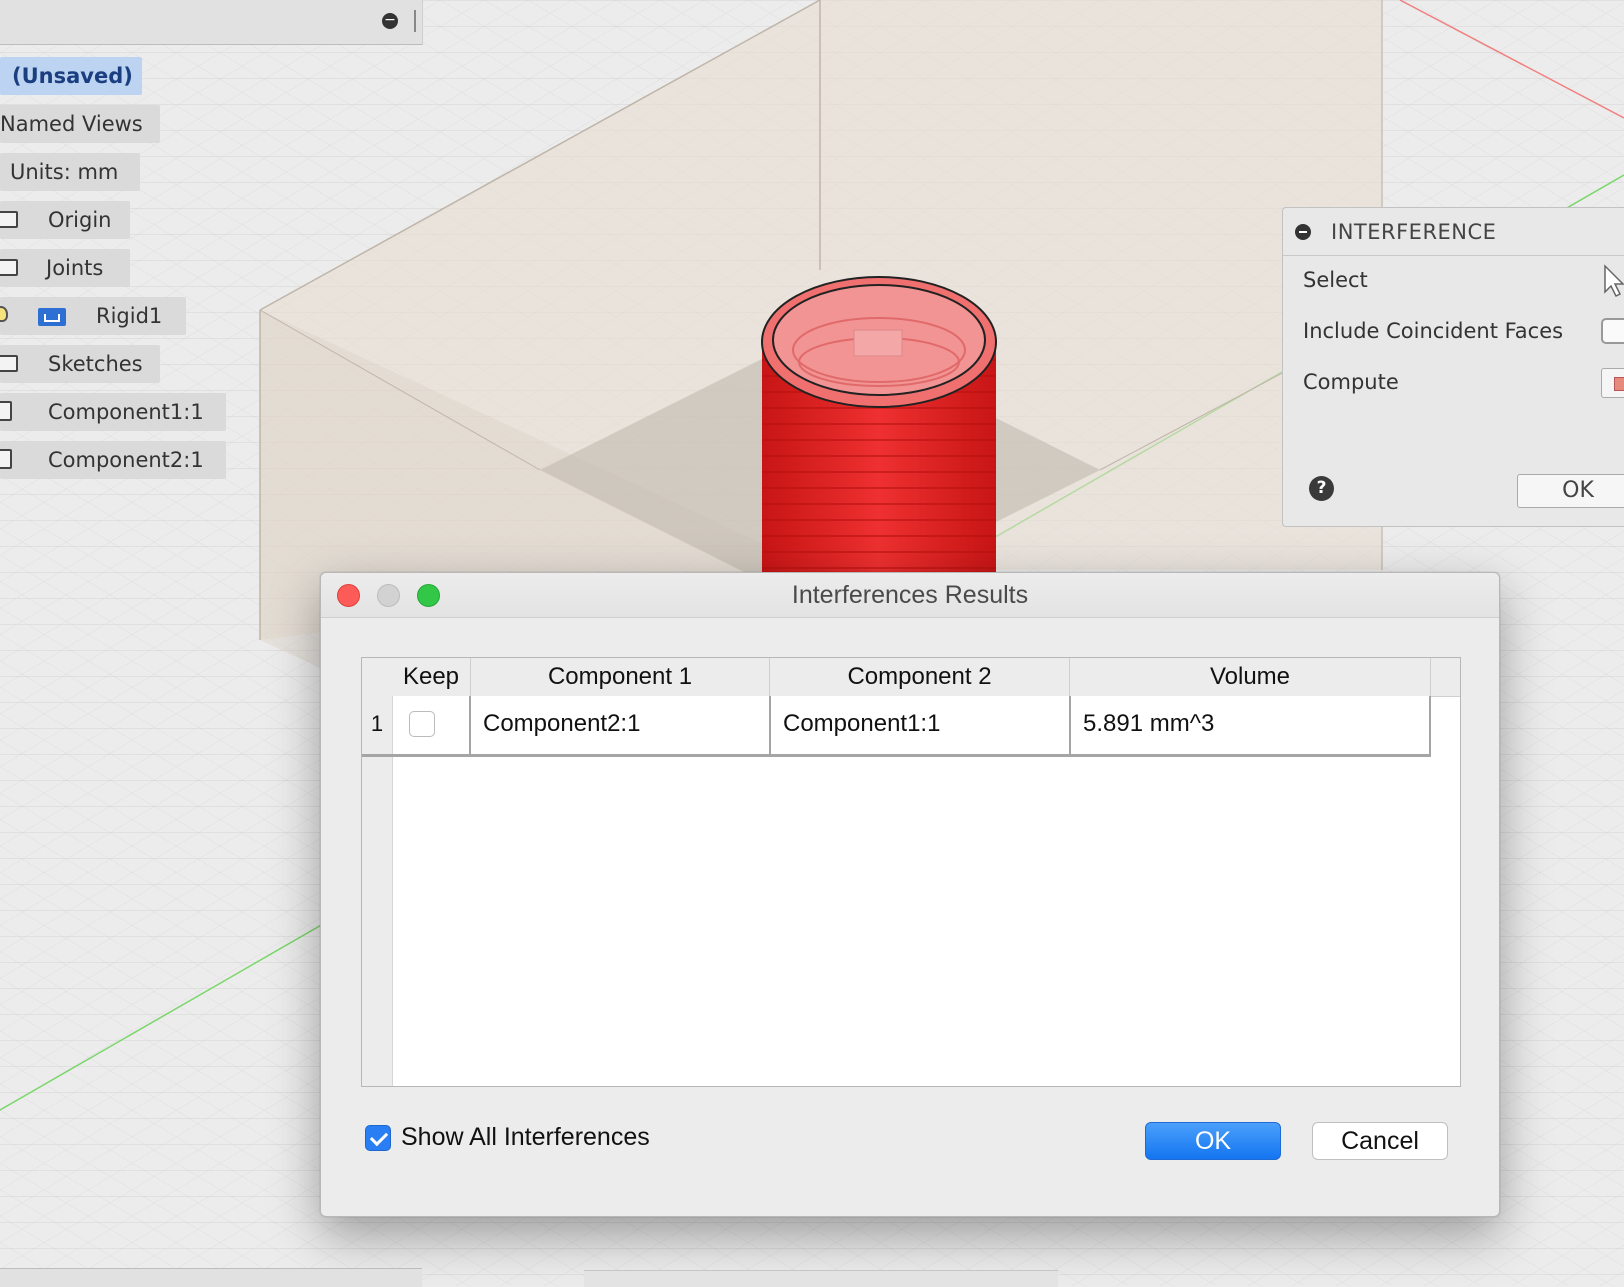 This screenshot has height=1287, width=1624. Describe the element at coordinates (1213, 1141) in the screenshot. I see `ok-button: OK` at that location.